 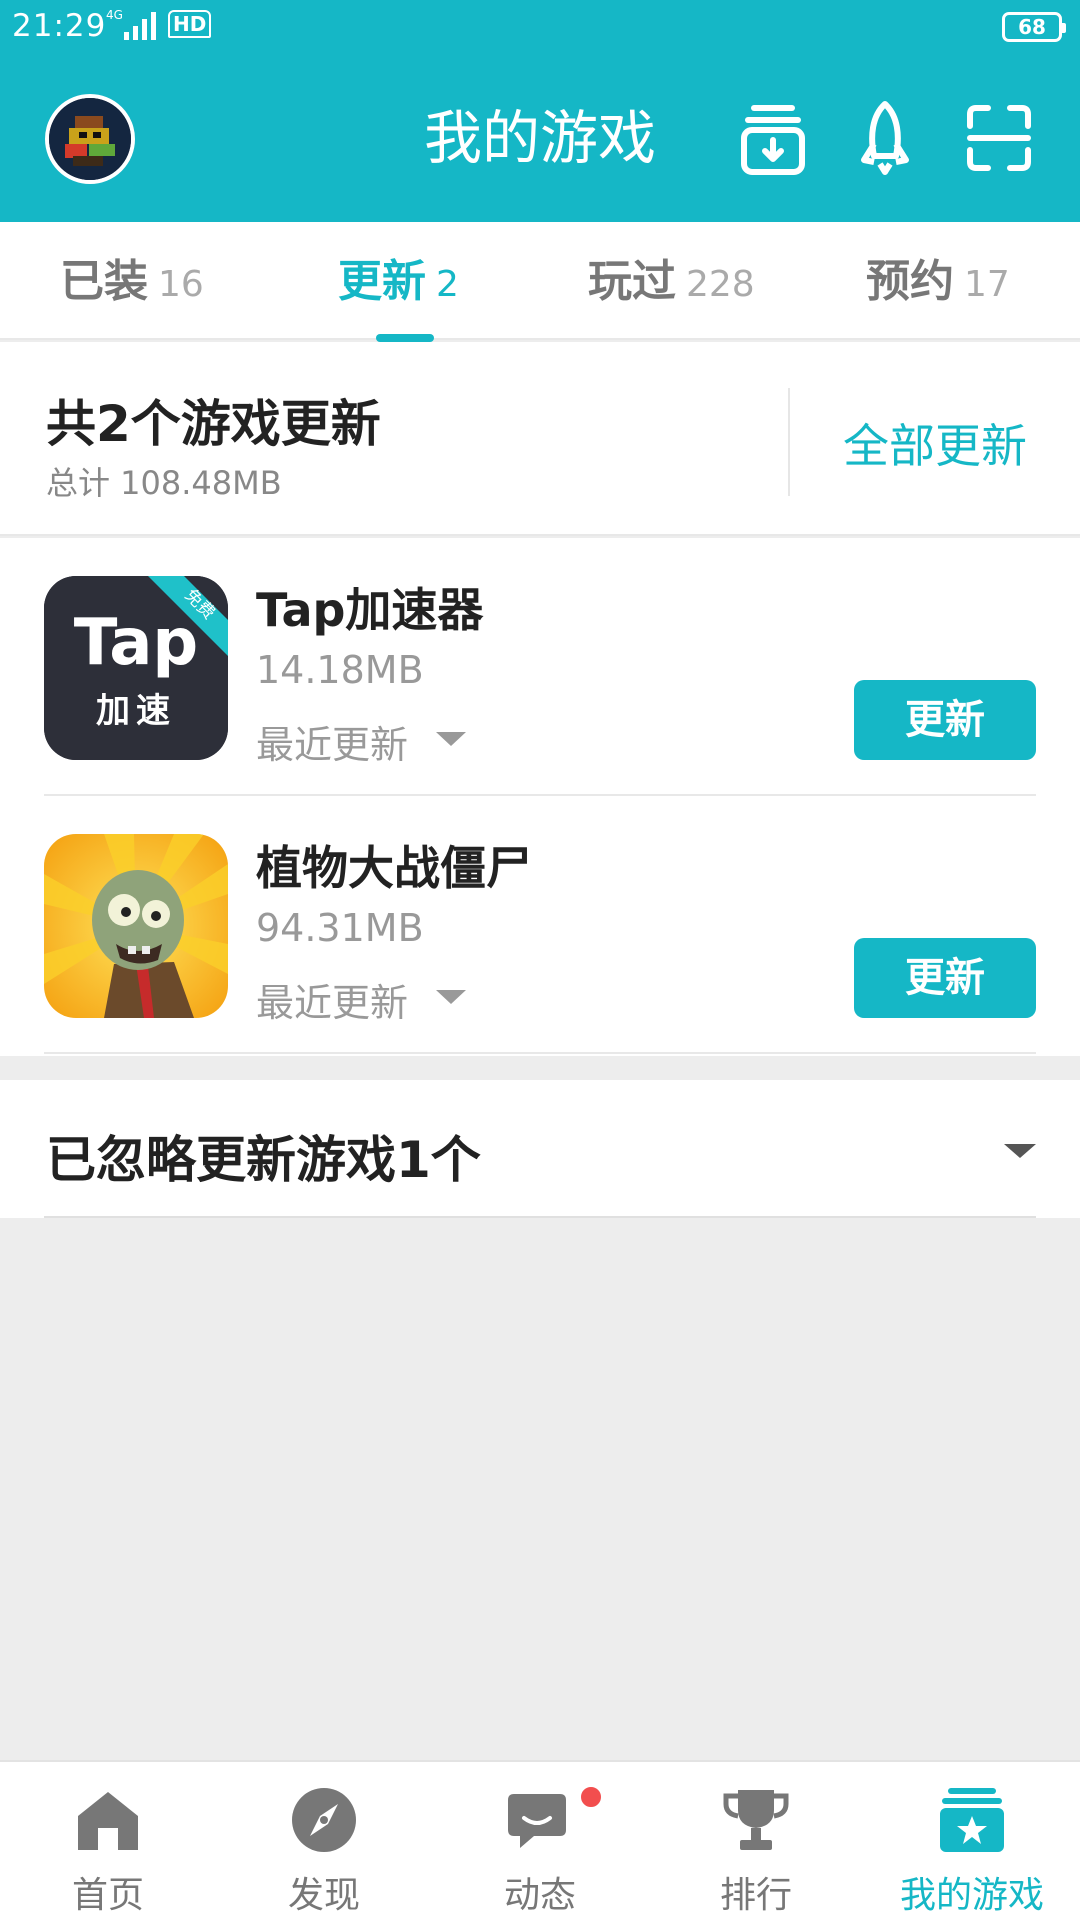 I want to click on list-item: 植物大战僵尸 94.31MB 最近更新 更新, so click(x=540, y=925).